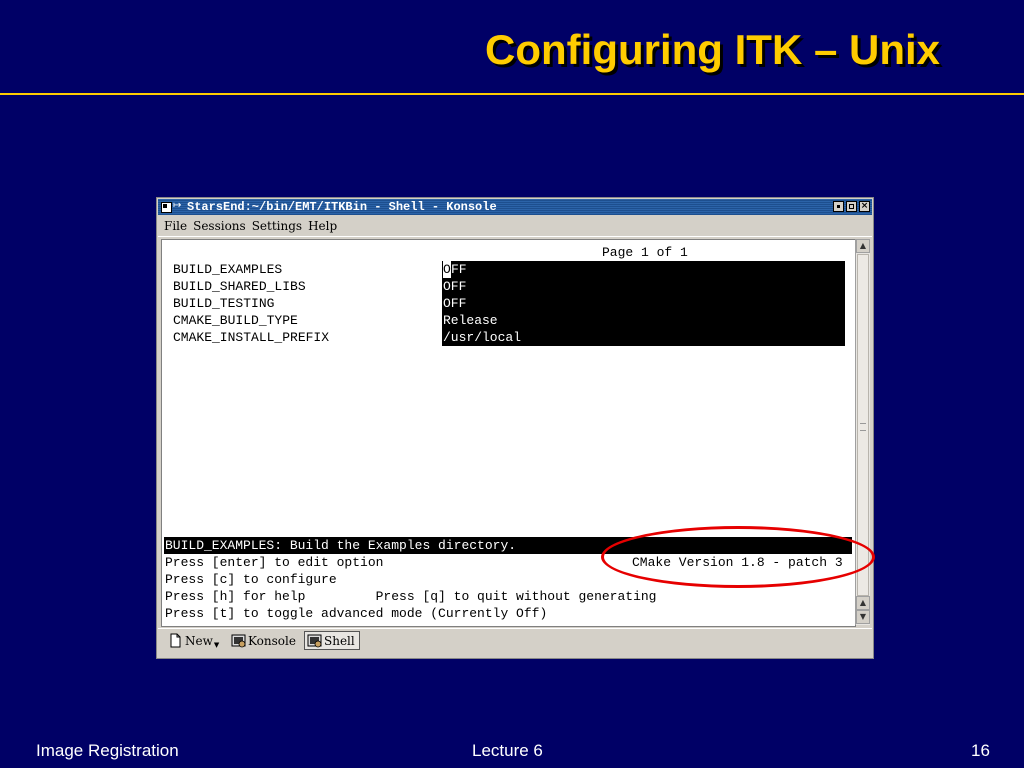 The width and height of the screenshot is (1024, 768). I want to click on version-highlight-circle, so click(738, 557).